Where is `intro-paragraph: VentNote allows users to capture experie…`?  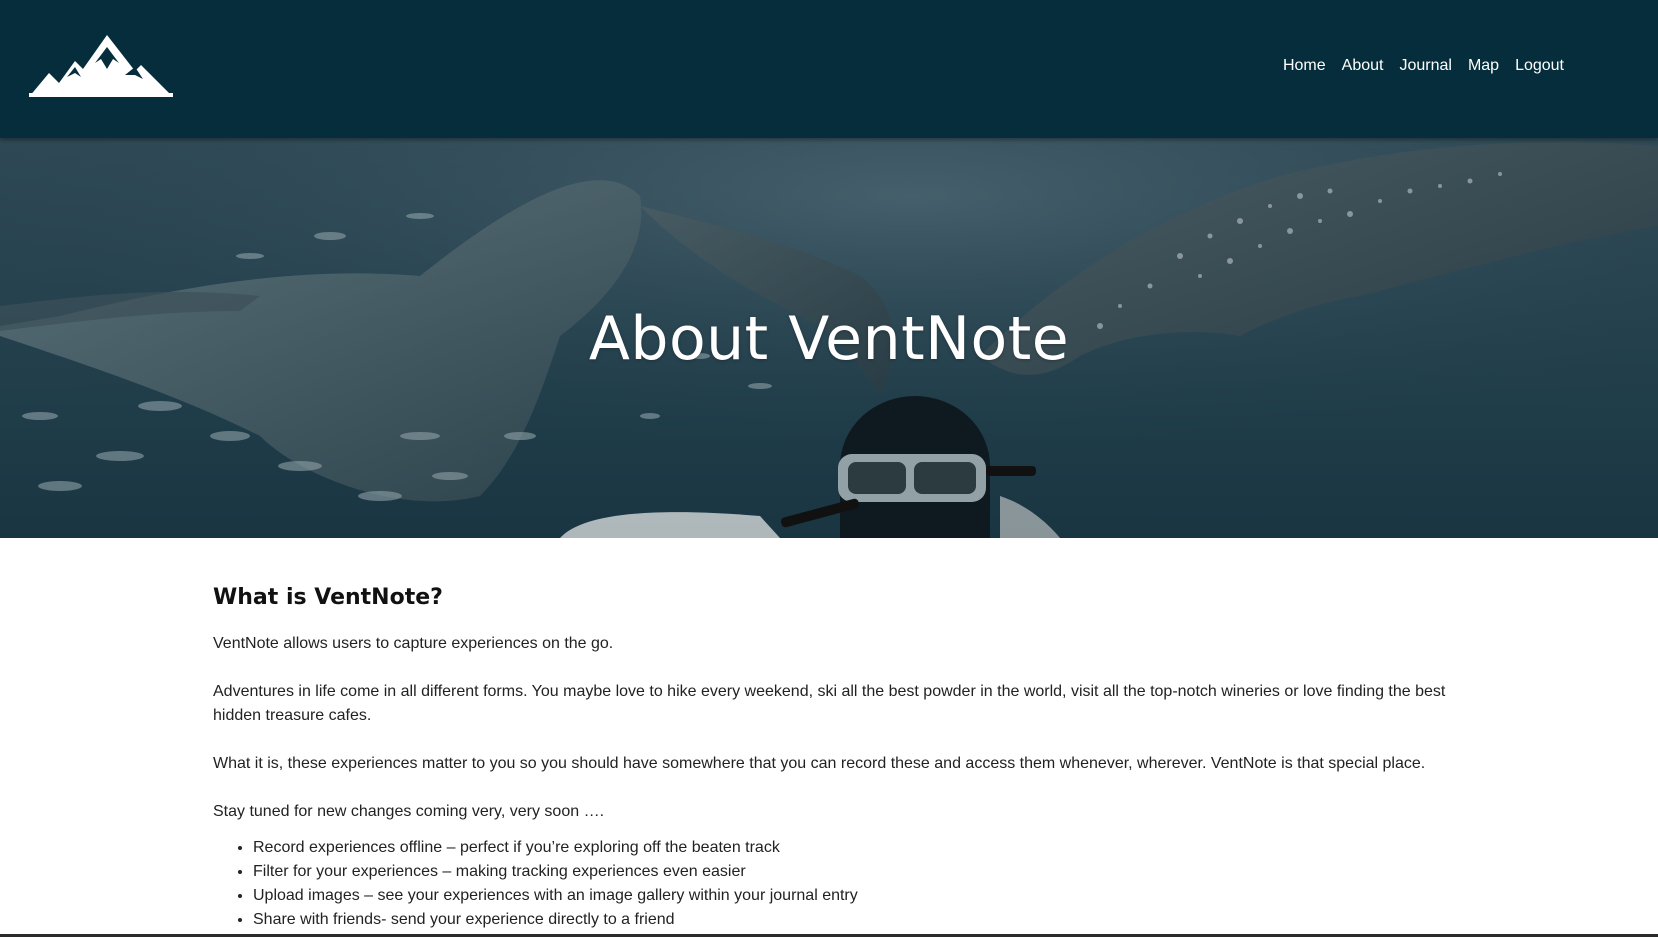 intro-paragraph: VentNote allows users to capture experie… is located at coordinates (413, 643).